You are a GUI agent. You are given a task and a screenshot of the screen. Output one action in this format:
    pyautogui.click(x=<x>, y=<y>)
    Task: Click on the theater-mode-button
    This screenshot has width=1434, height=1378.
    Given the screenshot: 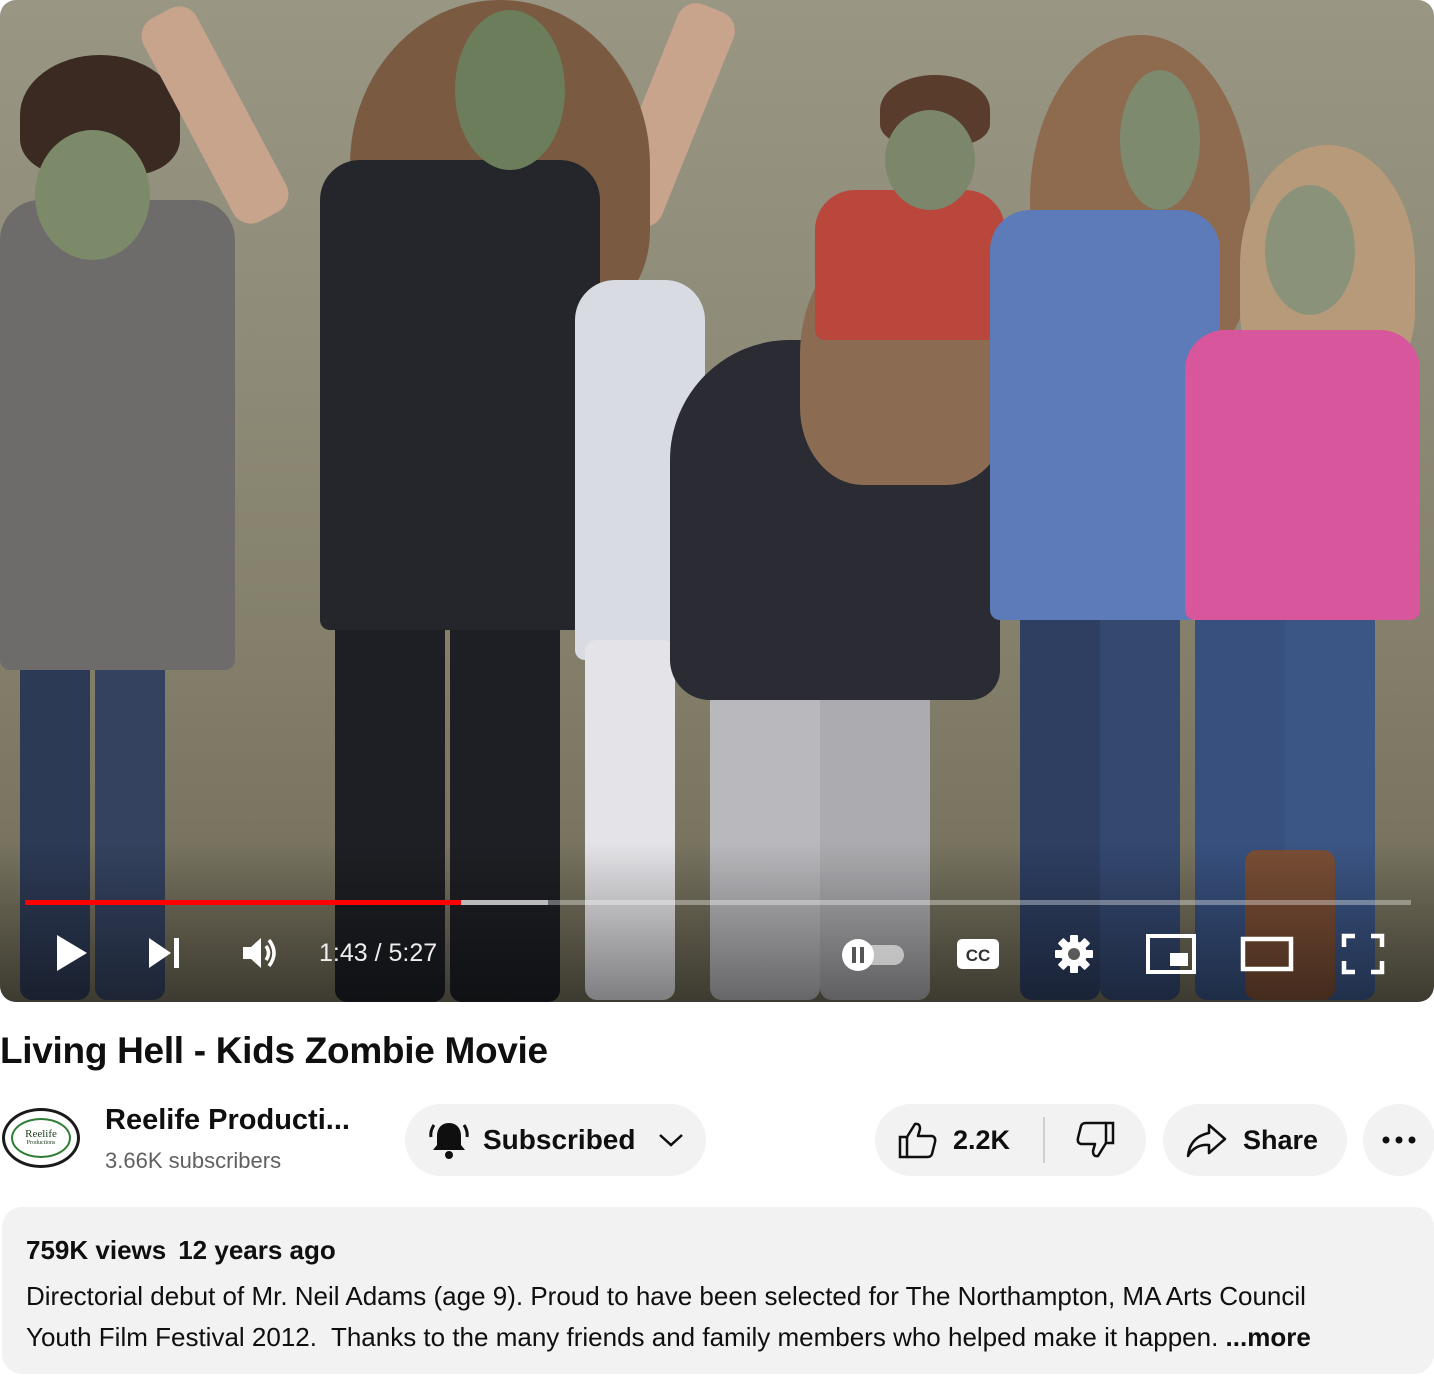 What is the action you would take?
    pyautogui.click(x=1267, y=954)
    